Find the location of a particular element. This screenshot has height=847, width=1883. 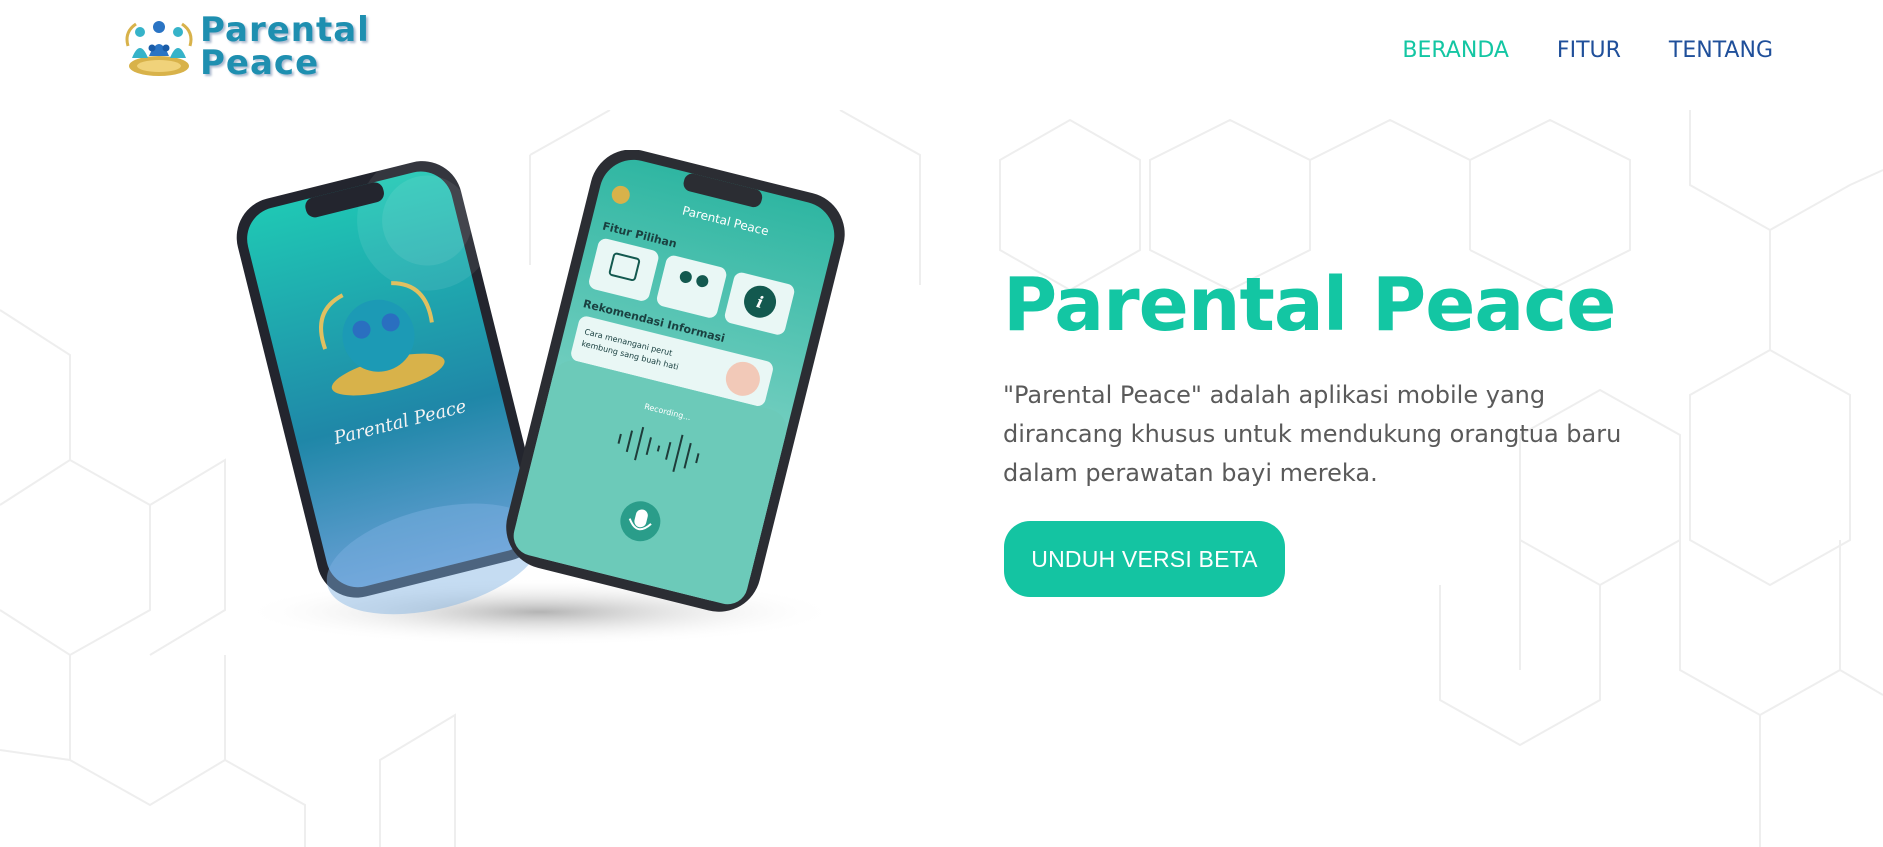

brand-logo: Parental Peace is located at coordinates (247, 48).